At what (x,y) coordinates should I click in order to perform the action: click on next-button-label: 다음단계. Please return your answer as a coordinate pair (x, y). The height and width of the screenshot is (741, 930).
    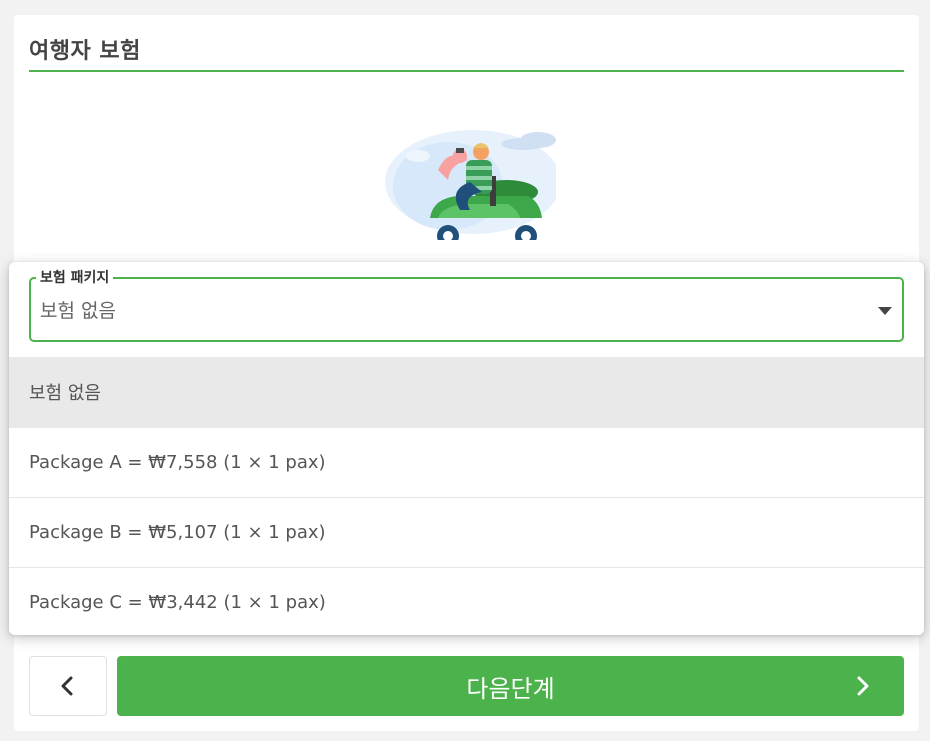
    Looking at the image, I should click on (510, 688).